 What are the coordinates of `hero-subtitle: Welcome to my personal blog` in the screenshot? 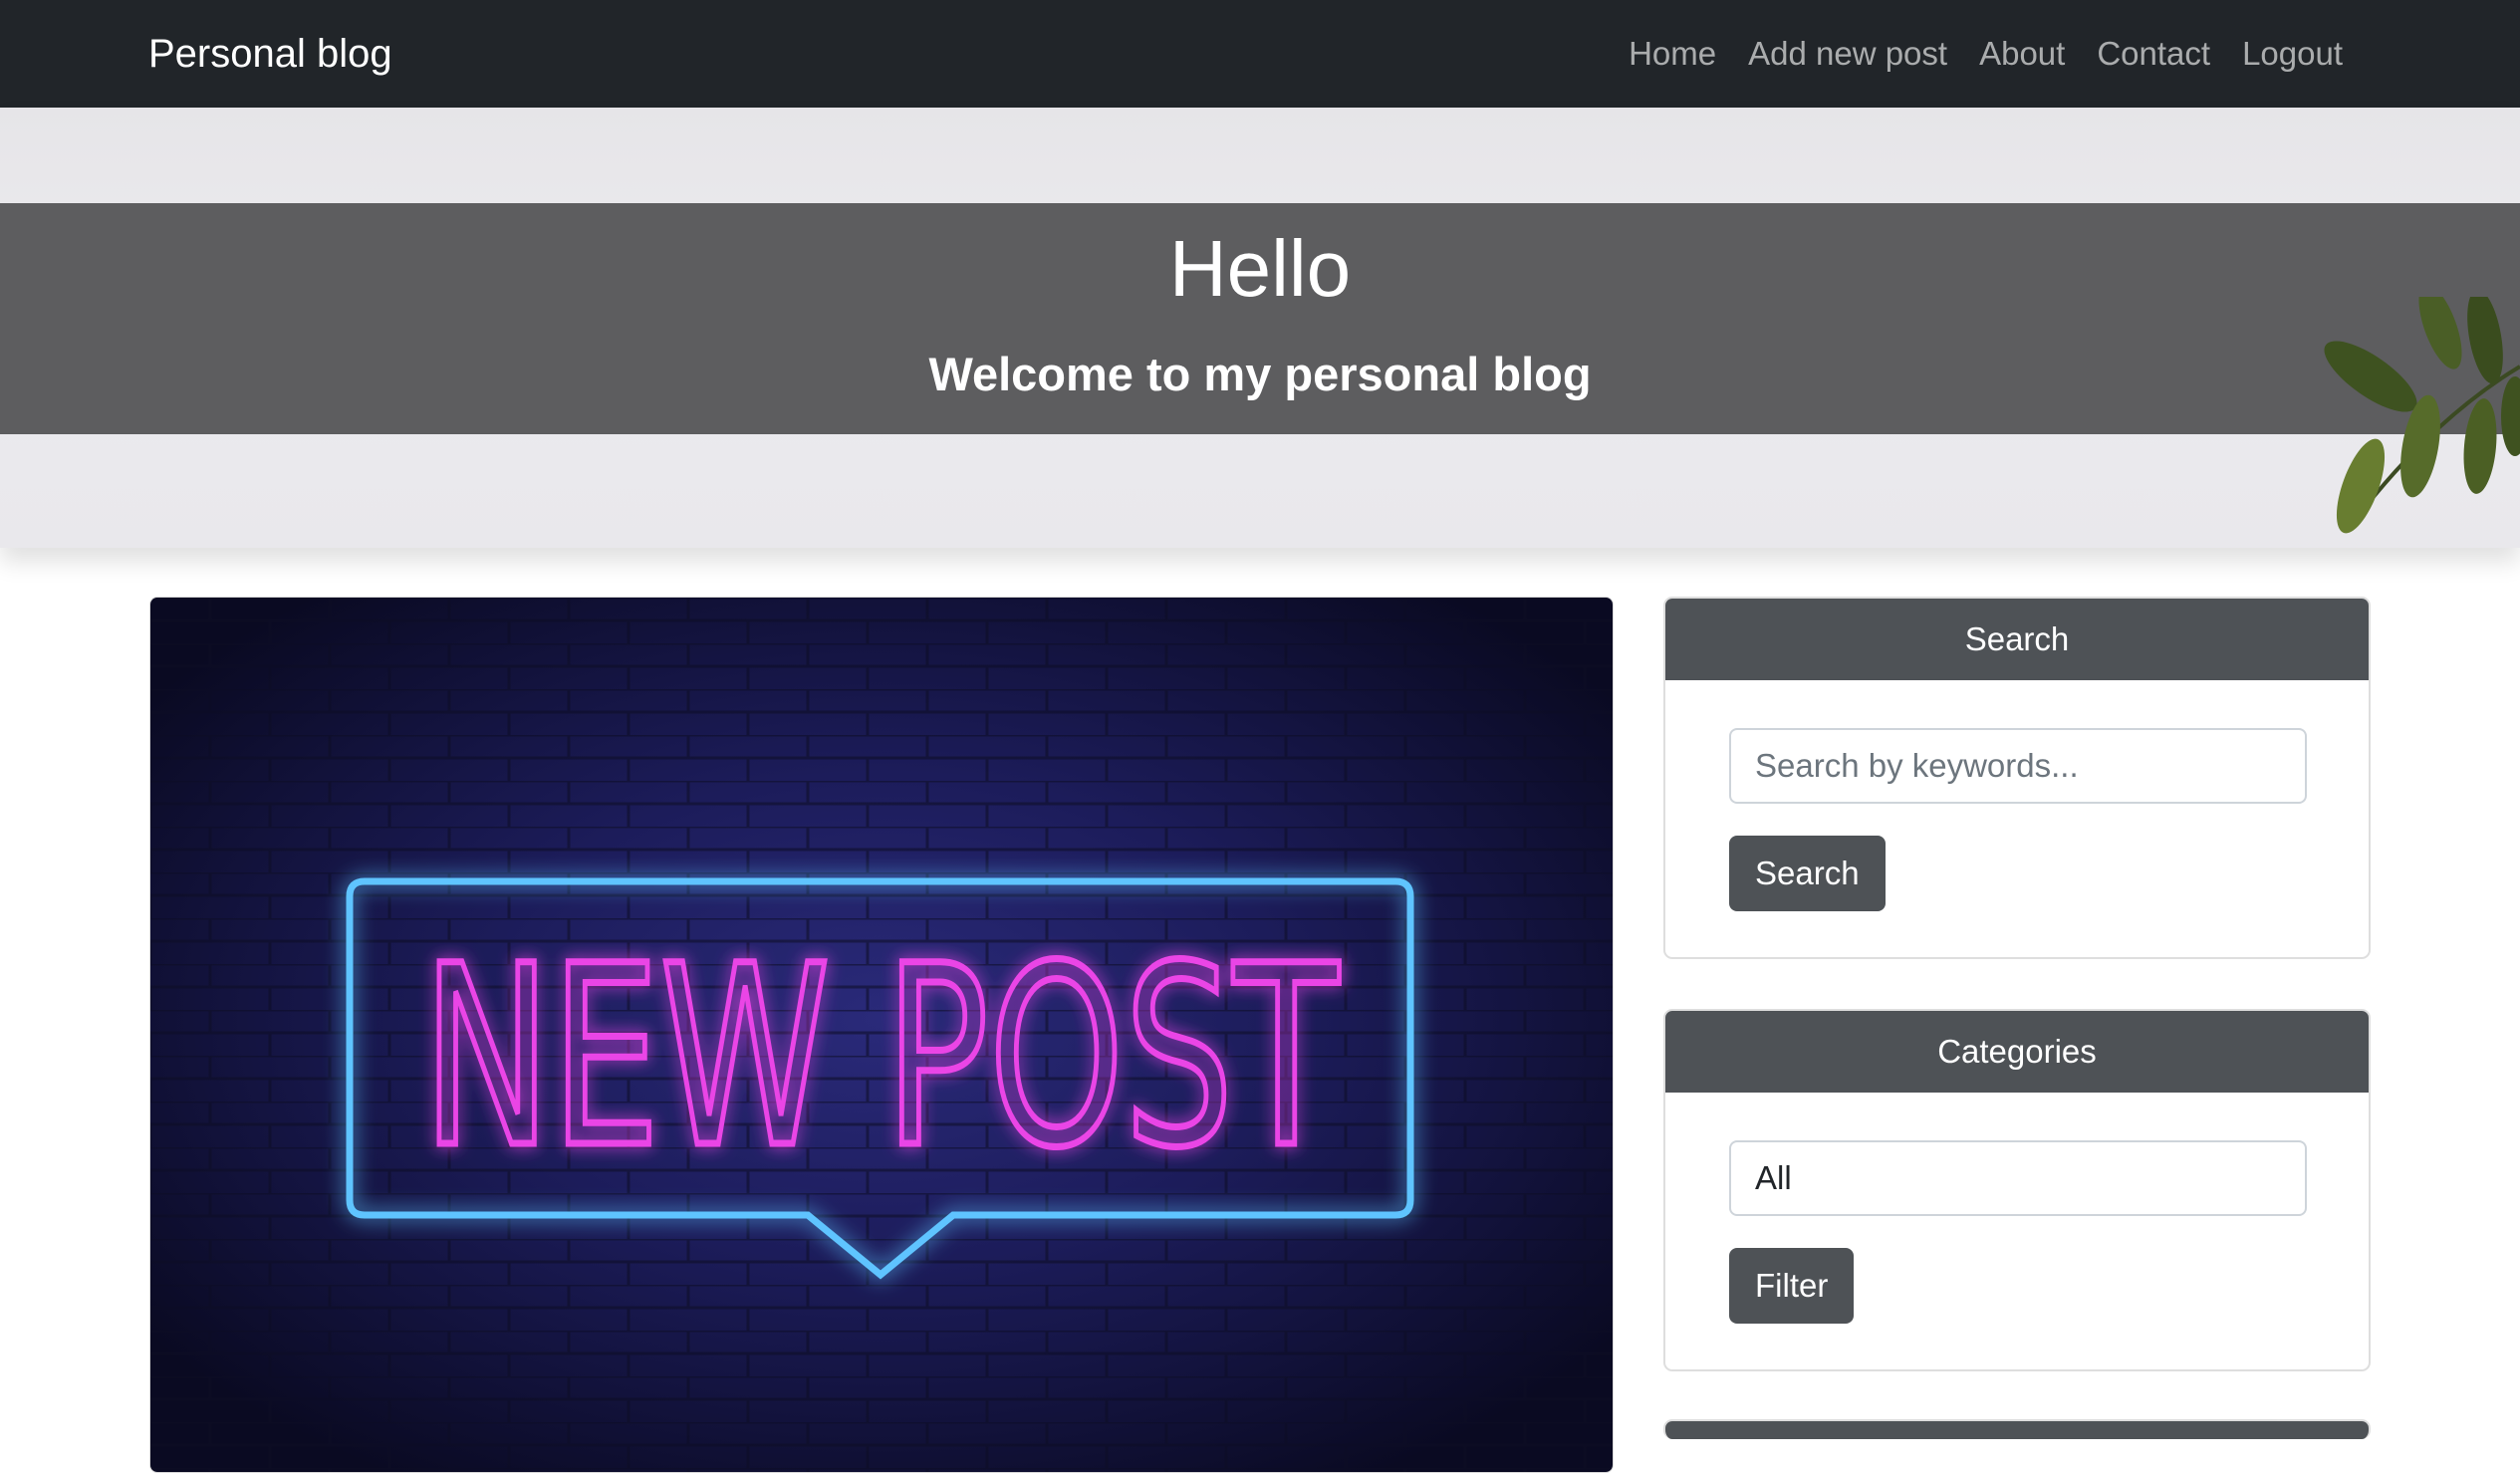 It's located at (1260, 374).